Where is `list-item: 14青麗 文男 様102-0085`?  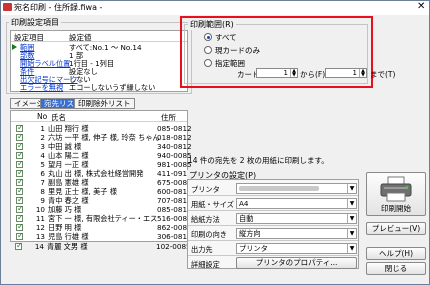 list-item: 14青麗 文男 様102-0085 is located at coordinates (99, 246).